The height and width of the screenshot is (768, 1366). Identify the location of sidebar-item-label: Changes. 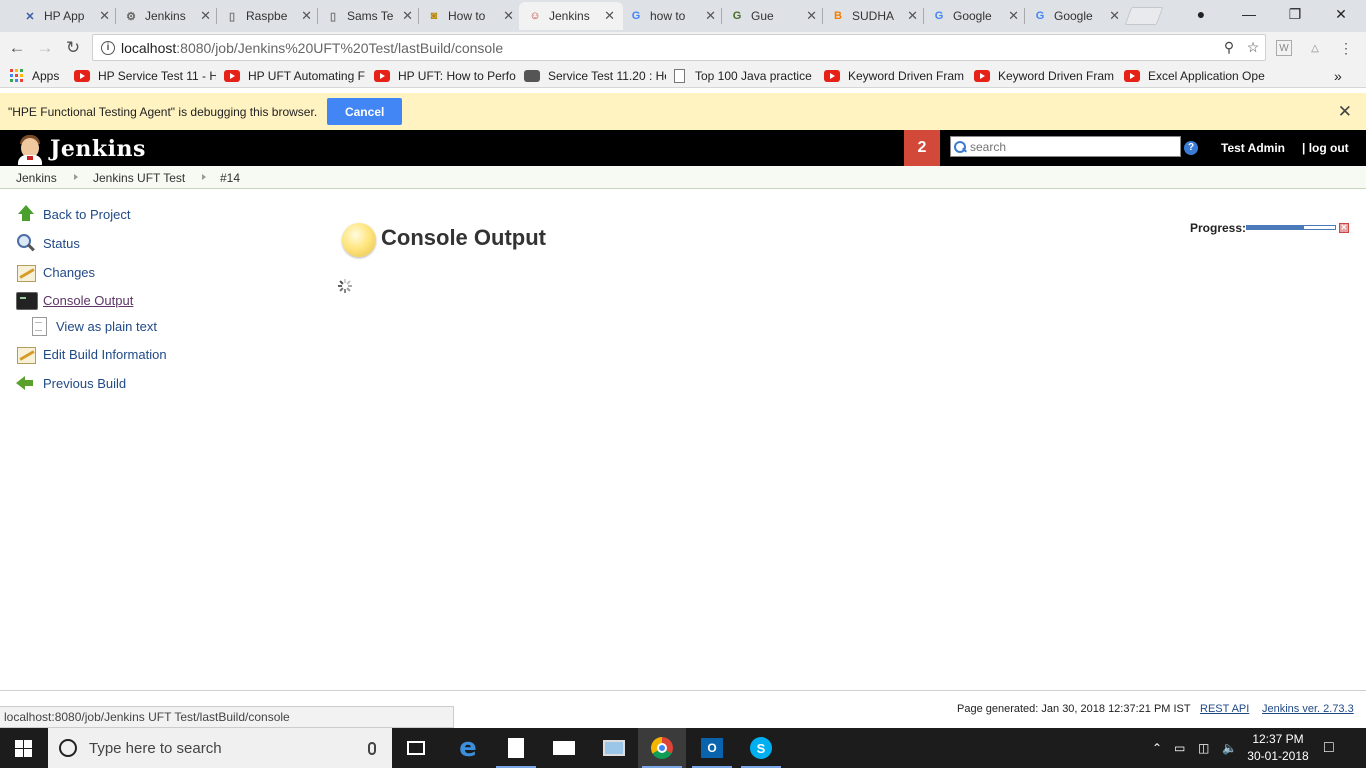
(69, 272).